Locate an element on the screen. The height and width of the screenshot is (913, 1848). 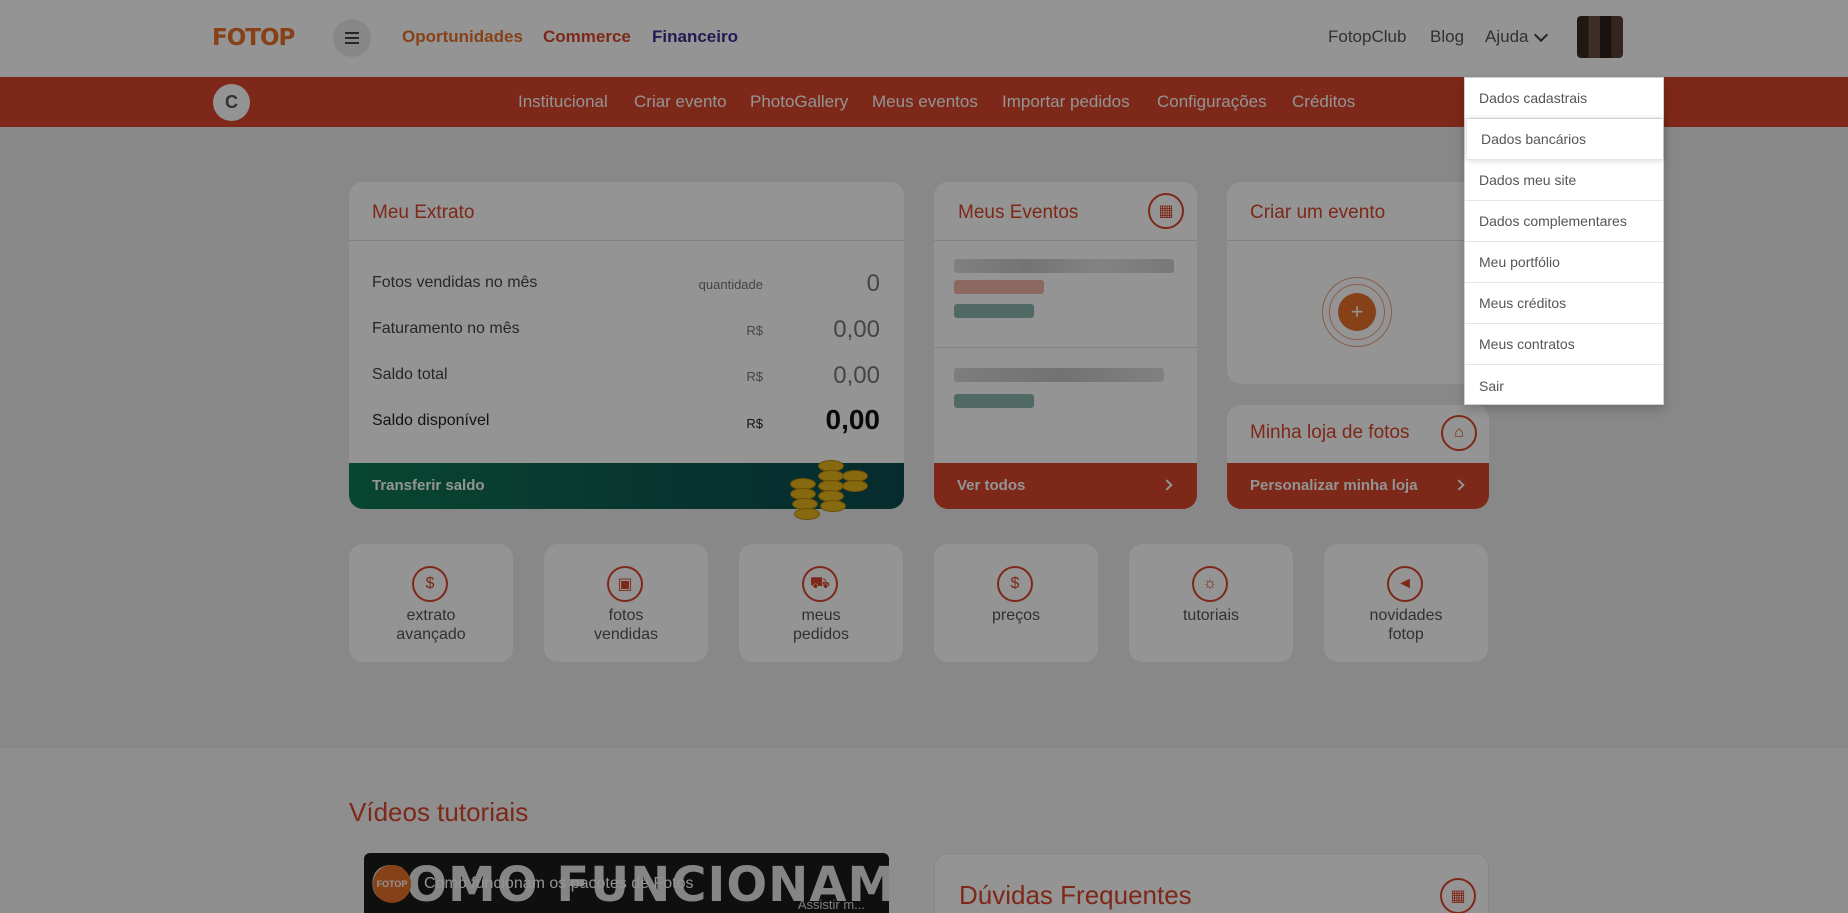
menu-item-dados-cadastrais: Dados cadastrais is located at coordinates (1564, 98).